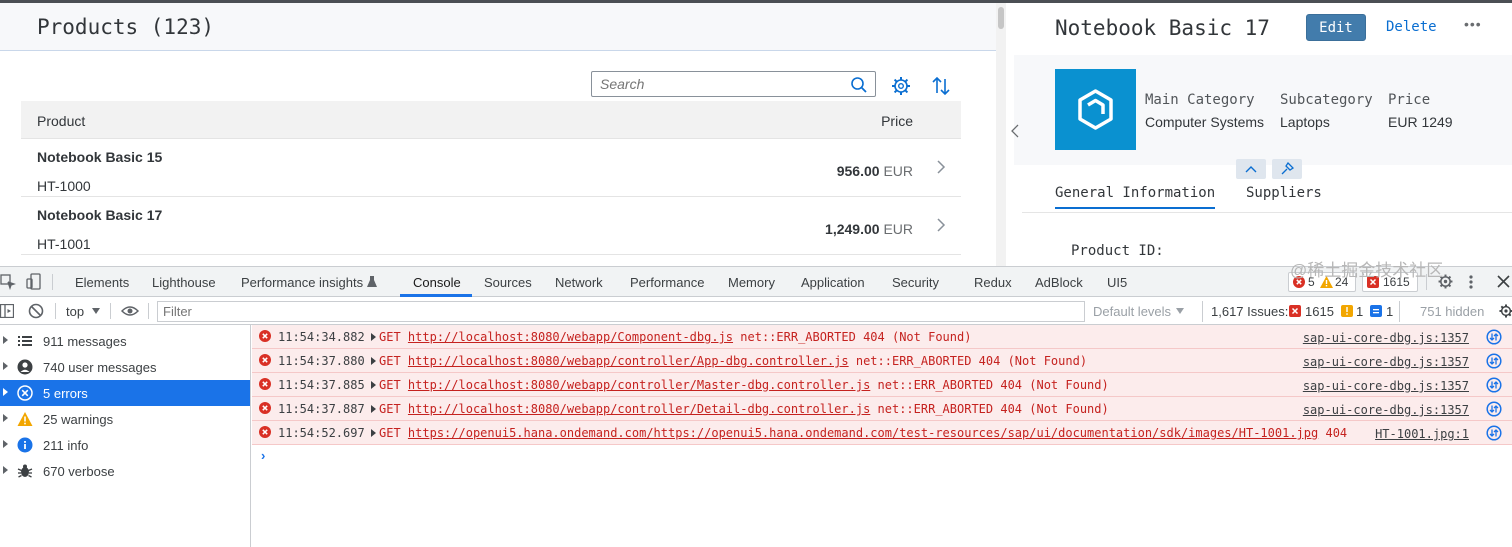 This screenshot has width=1512, height=547. Describe the element at coordinates (579, 282) in the screenshot. I see `tab-network: Network` at that location.